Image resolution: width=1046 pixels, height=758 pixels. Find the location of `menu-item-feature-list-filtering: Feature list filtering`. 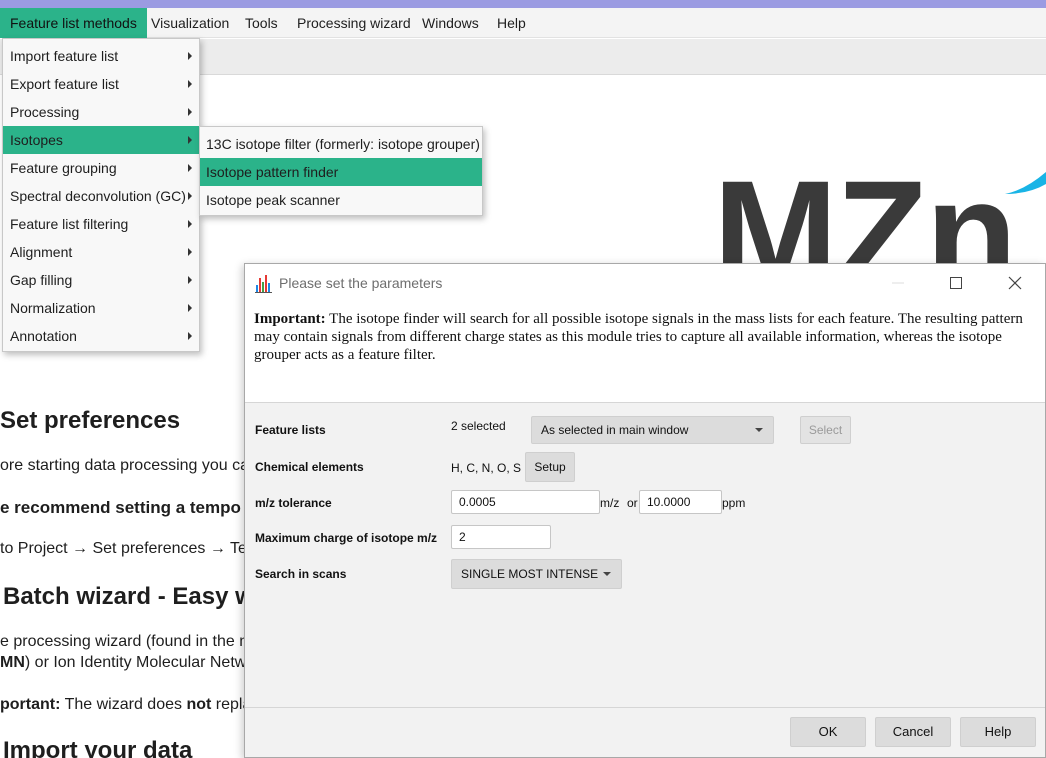

menu-item-feature-list-filtering: Feature list filtering is located at coordinates (101, 224).